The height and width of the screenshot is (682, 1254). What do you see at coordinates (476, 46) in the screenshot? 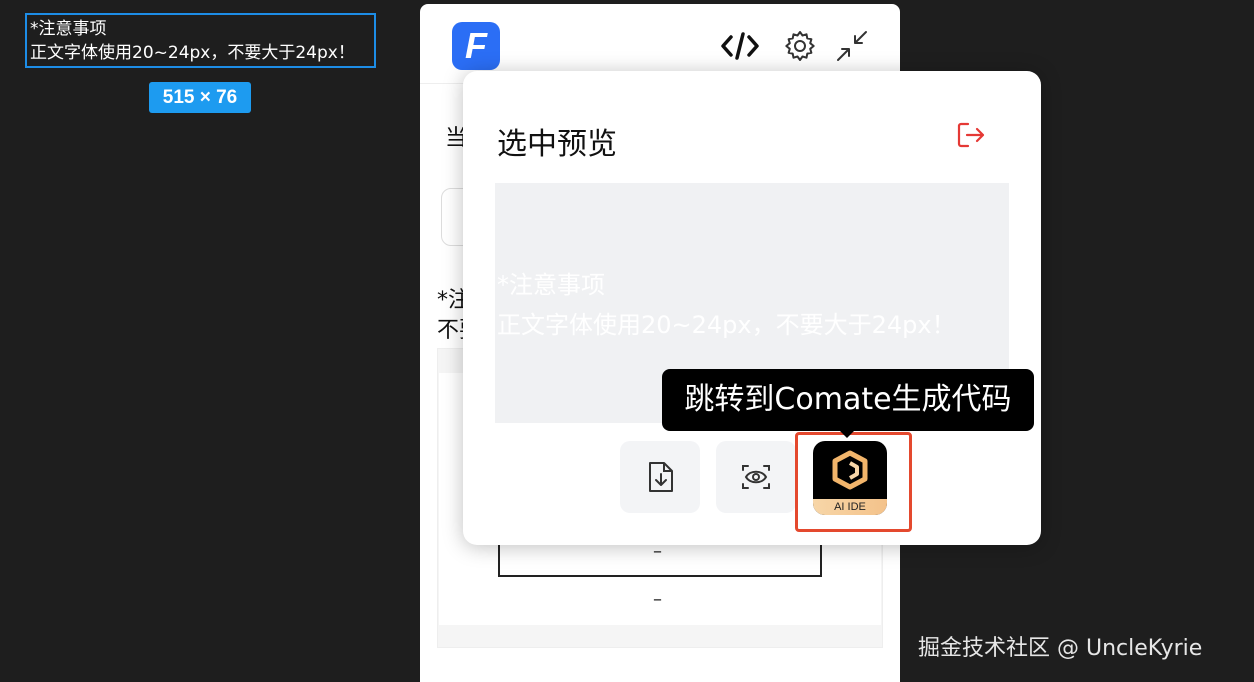
I see `app-logo: F` at bounding box center [476, 46].